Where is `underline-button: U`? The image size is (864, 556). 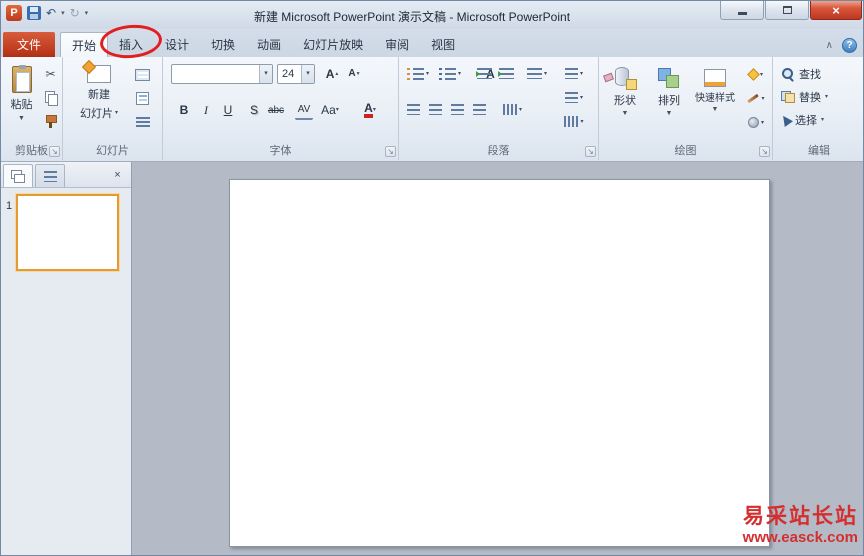
underline-button: U is located at coordinates (228, 110).